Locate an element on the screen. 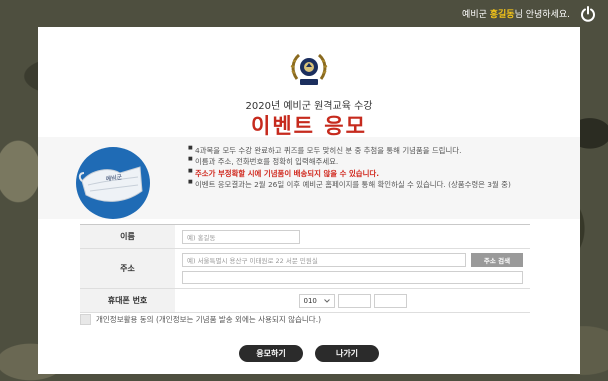  note-item-warning: 주소가 부정확할 시에 기념품이 배송되지 않을 수 있습니다. is located at coordinates (378, 173).